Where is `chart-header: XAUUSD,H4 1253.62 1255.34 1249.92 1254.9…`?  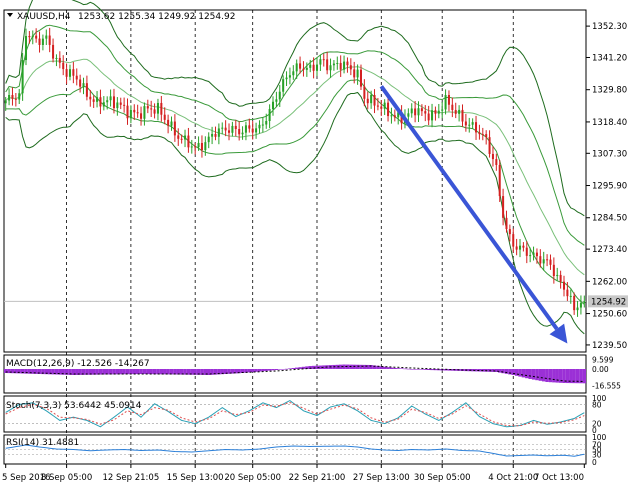 chart-header: XAUUSD,H4 1253.62 1255.34 1249.92 1254.9… is located at coordinates (121, 17).